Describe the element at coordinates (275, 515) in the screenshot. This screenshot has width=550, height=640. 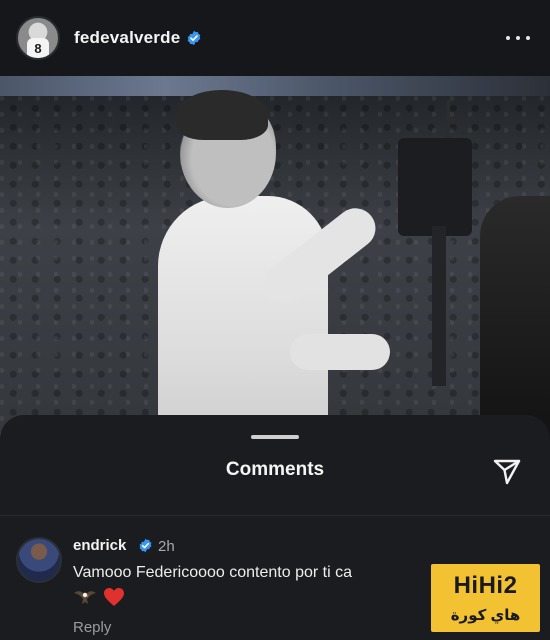
I see `sheet-divider` at that location.